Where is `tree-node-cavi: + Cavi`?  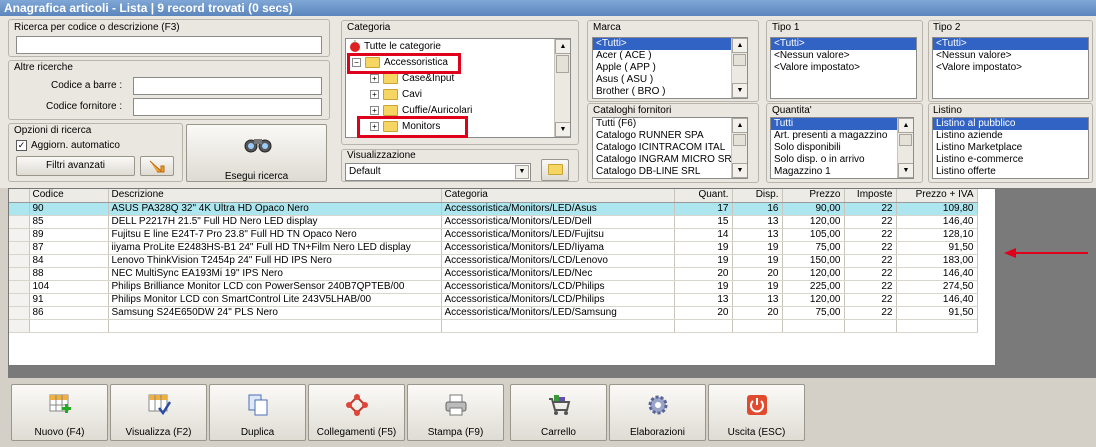
tree-node-cavi: + Cavi is located at coordinates (396, 95).